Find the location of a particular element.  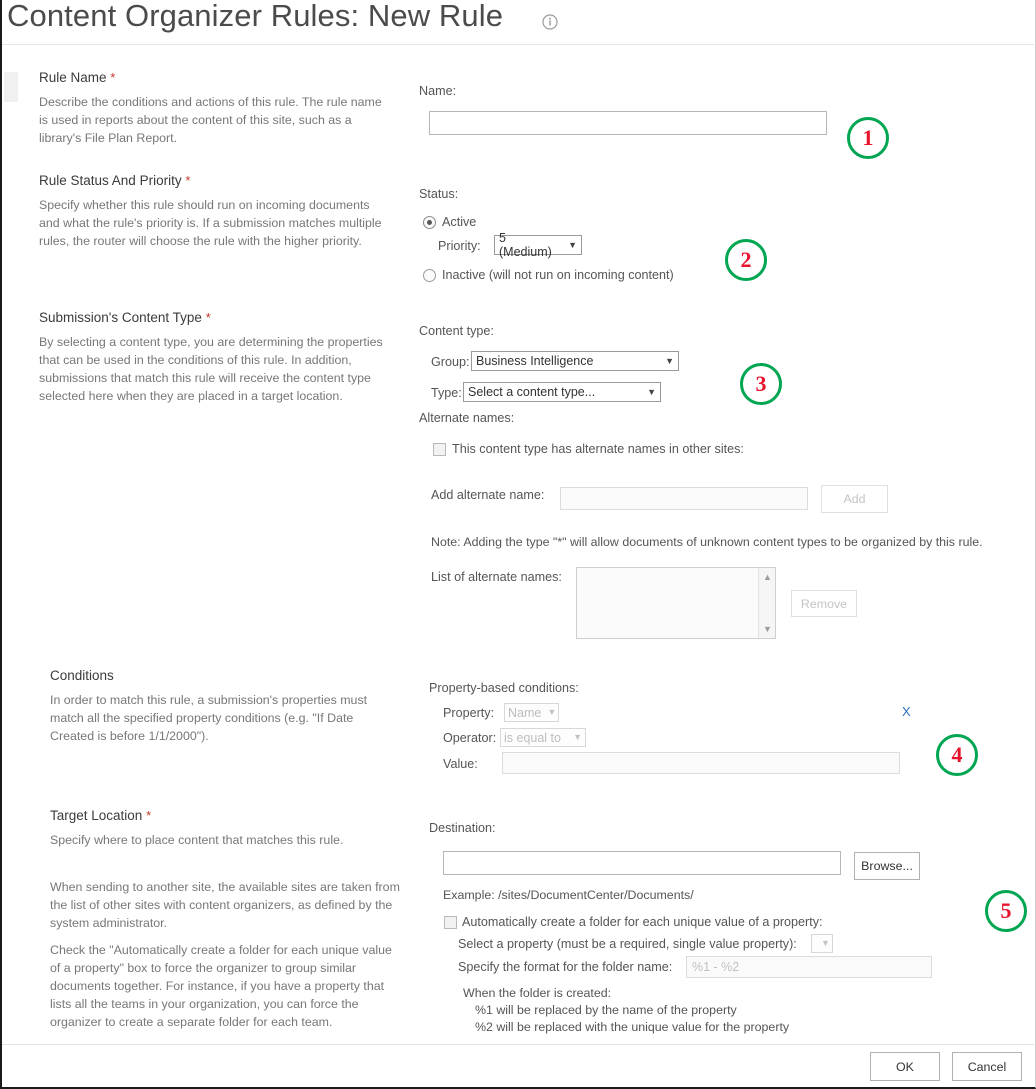

status-label: Status: is located at coordinates (439, 194).